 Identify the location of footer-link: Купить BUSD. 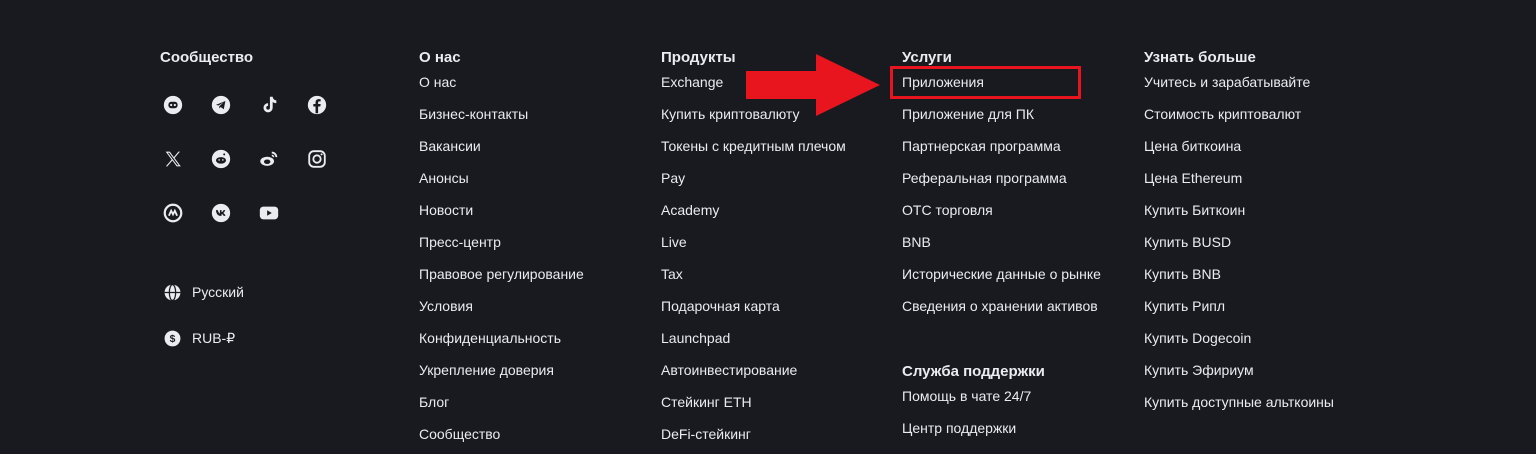
(1239, 246).